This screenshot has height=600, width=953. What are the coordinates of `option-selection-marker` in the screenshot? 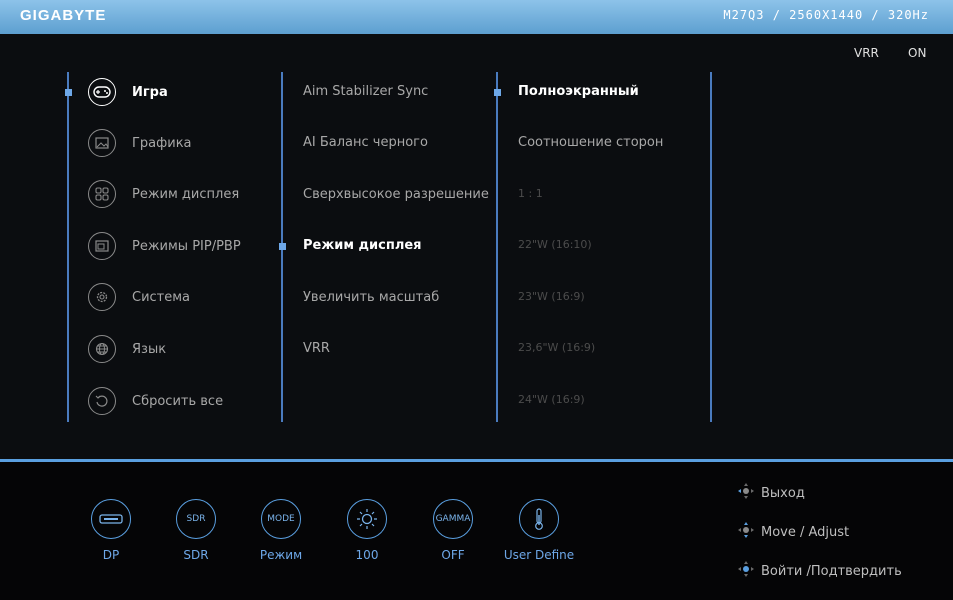 It's located at (497, 92).